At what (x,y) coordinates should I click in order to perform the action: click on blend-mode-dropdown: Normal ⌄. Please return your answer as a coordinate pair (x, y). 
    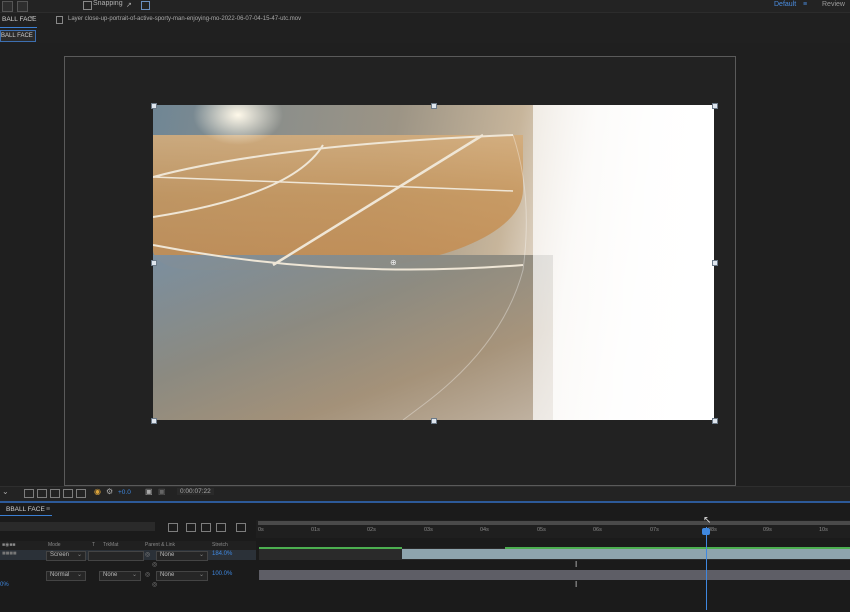
    Looking at the image, I should click on (66, 576).